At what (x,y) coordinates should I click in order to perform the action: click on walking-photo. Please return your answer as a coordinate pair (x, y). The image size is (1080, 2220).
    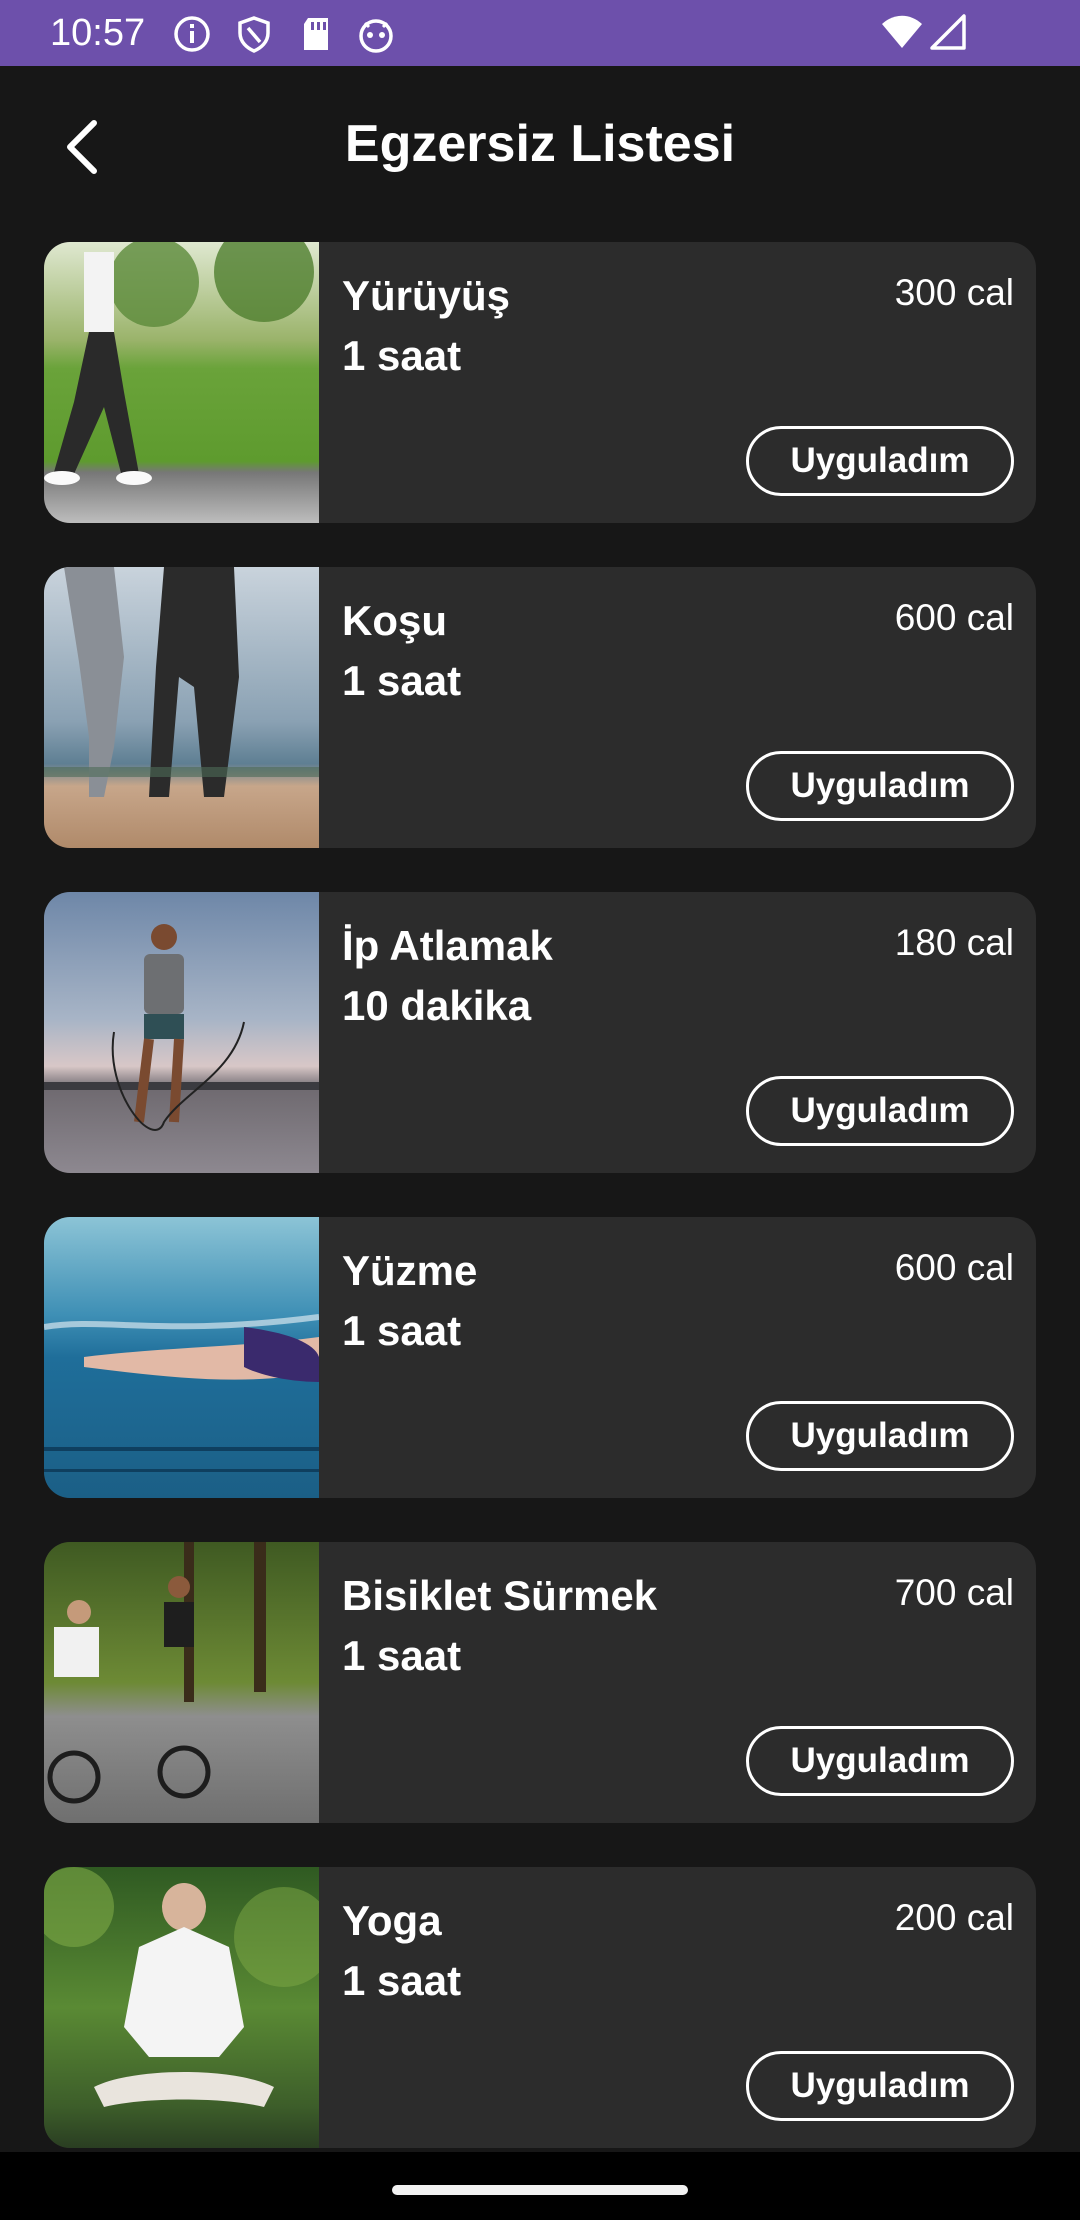
    Looking at the image, I should click on (181, 382).